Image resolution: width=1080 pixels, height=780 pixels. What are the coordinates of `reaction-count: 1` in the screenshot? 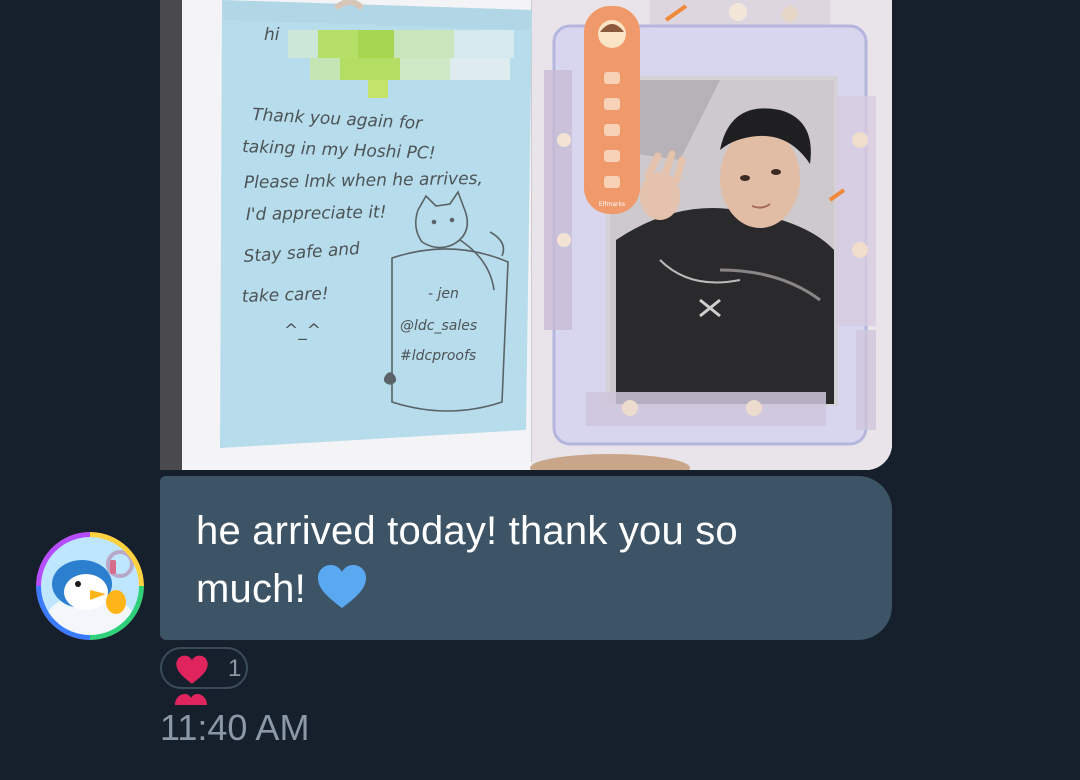 It's located at (235, 668).